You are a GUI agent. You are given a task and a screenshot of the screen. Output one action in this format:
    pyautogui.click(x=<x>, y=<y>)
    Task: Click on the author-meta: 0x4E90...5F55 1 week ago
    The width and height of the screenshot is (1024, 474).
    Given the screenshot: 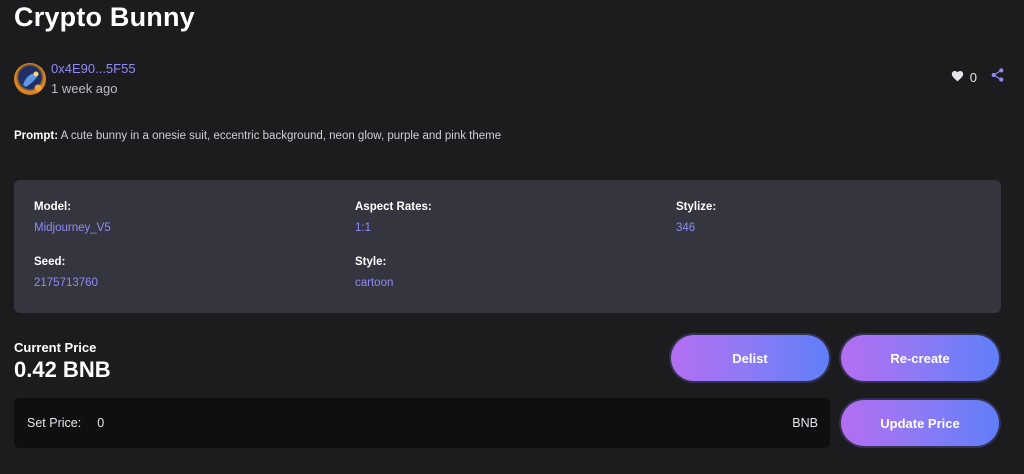 What is the action you would take?
    pyautogui.click(x=93, y=78)
    